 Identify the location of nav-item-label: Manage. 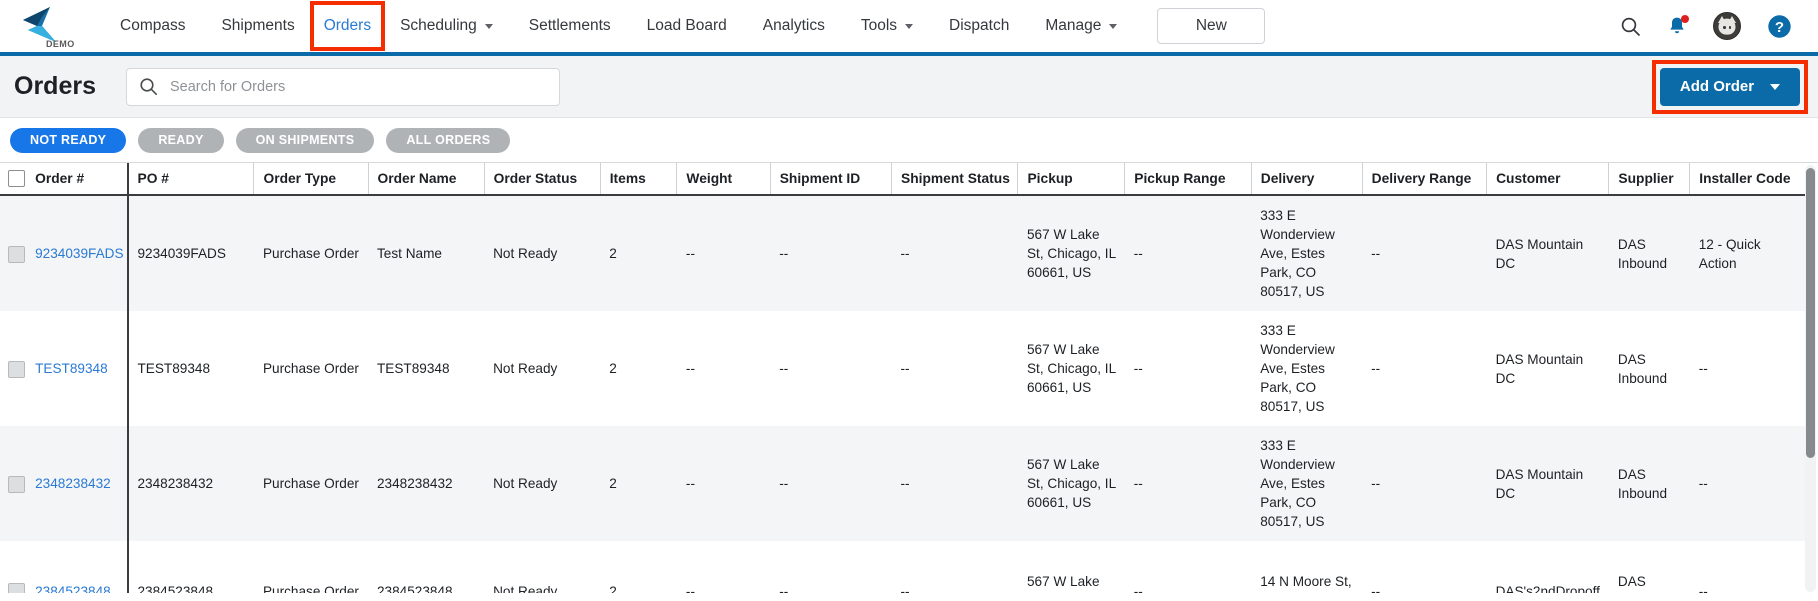
(1073, 25).